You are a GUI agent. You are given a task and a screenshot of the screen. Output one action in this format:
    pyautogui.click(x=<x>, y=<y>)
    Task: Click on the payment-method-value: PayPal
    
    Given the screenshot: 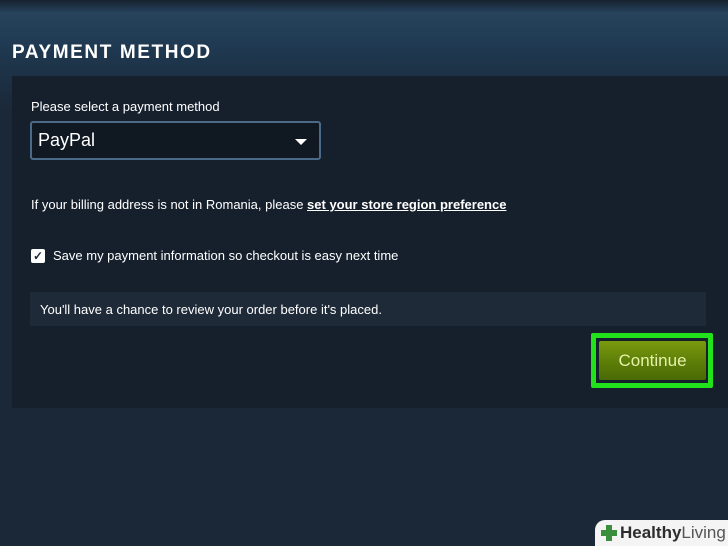 What is the action you would take?
    pyautogui.click(x=67, y=140)
    